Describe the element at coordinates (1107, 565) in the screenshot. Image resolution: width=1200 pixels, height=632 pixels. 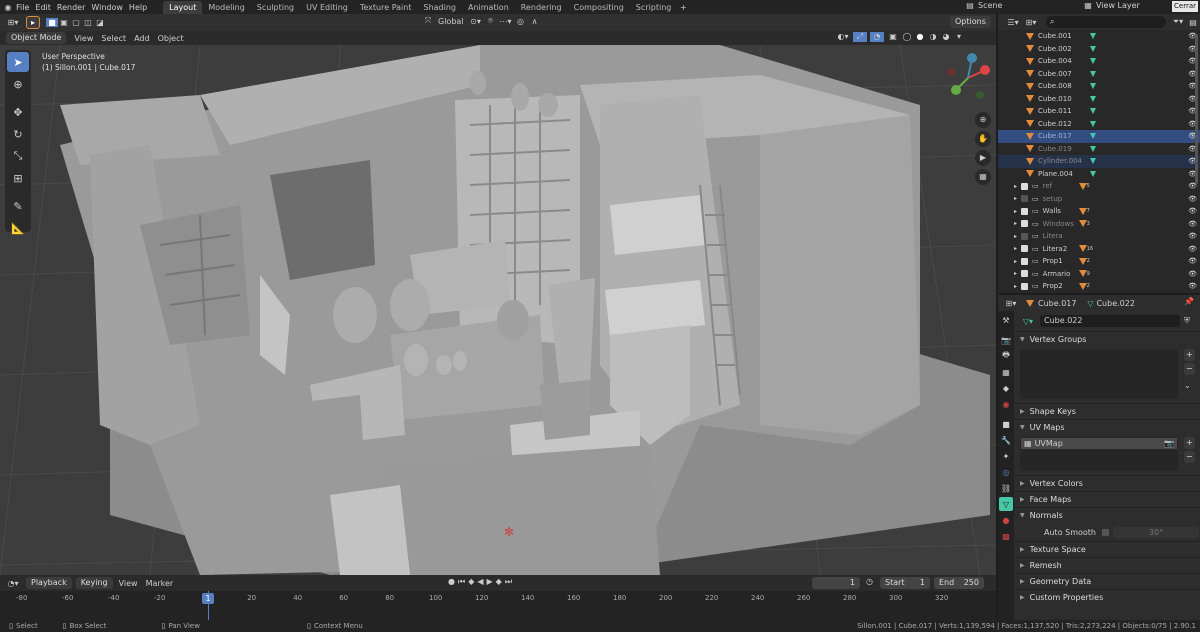
I see `panel-remesh: ▶ Remesh` at that location.